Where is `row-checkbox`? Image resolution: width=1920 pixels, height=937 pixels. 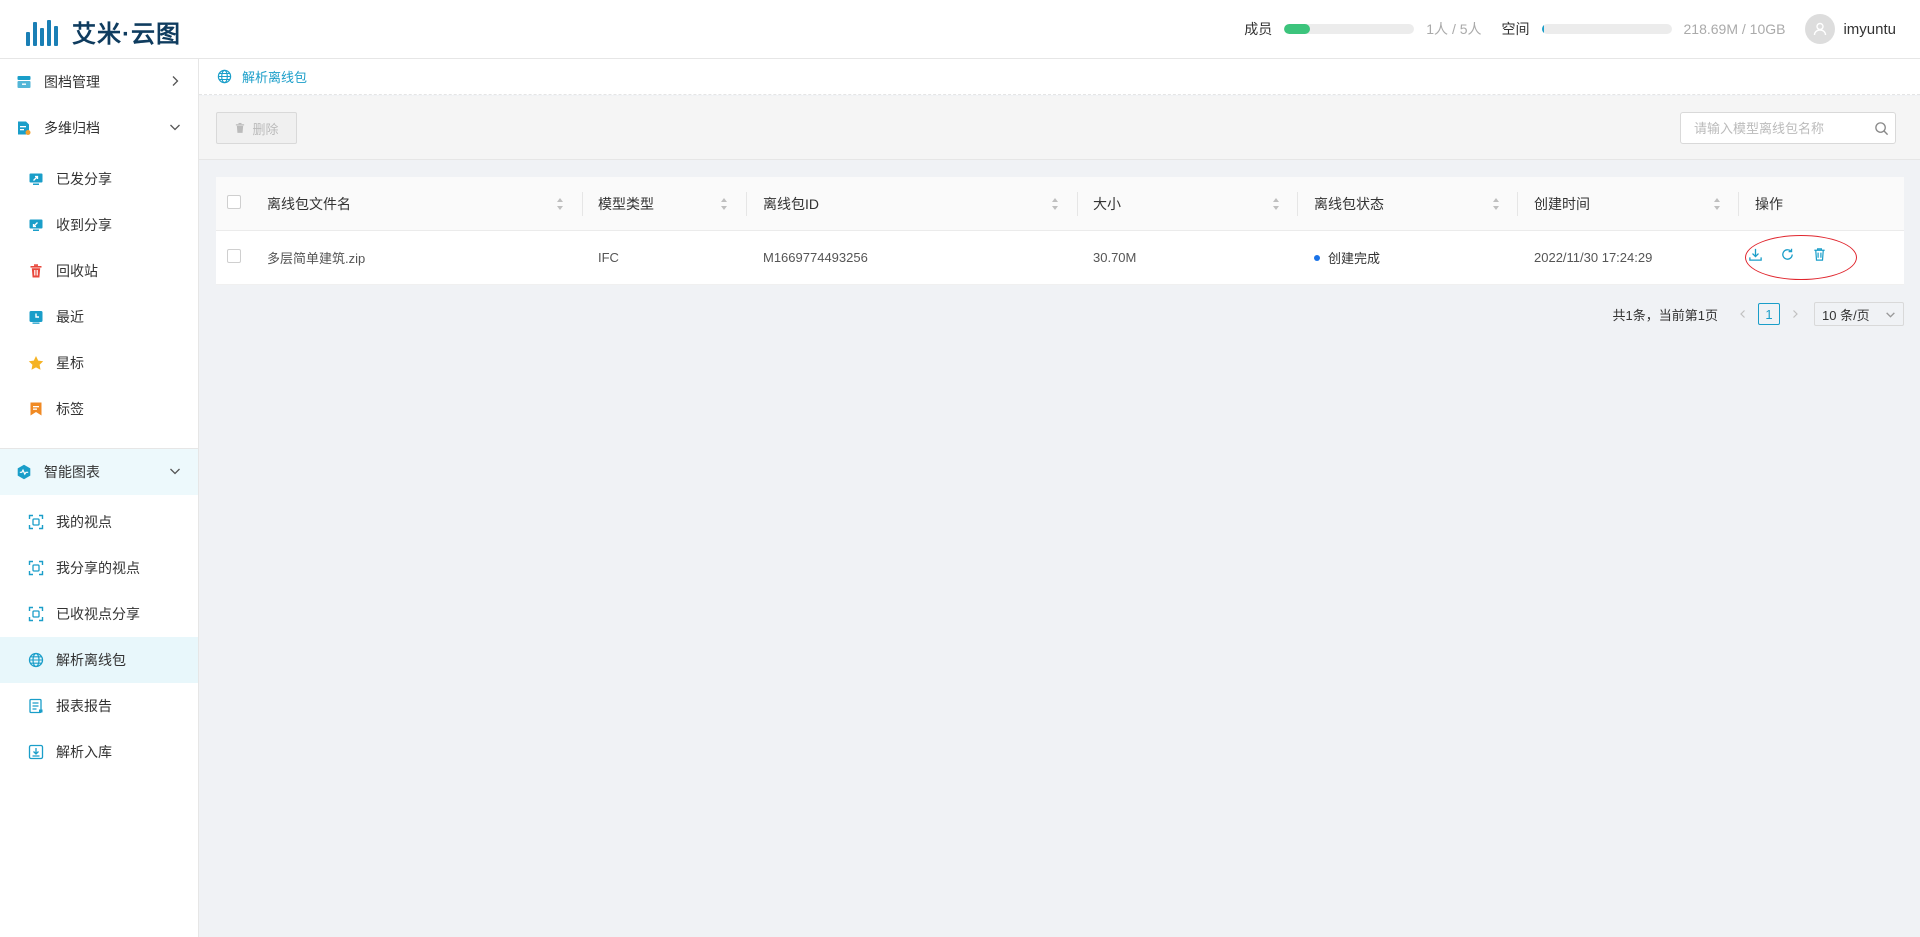 row-checkbox is located at coordinates (234, 256).